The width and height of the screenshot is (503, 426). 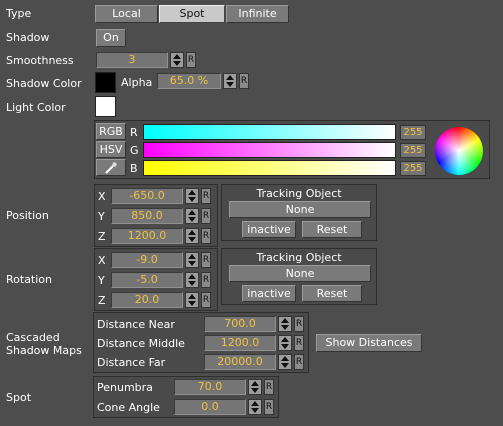 What do you see at coordinates (101, 280) in the screenshot?
I see `rotation-y-label: Y` at bounding box center [101, 280].